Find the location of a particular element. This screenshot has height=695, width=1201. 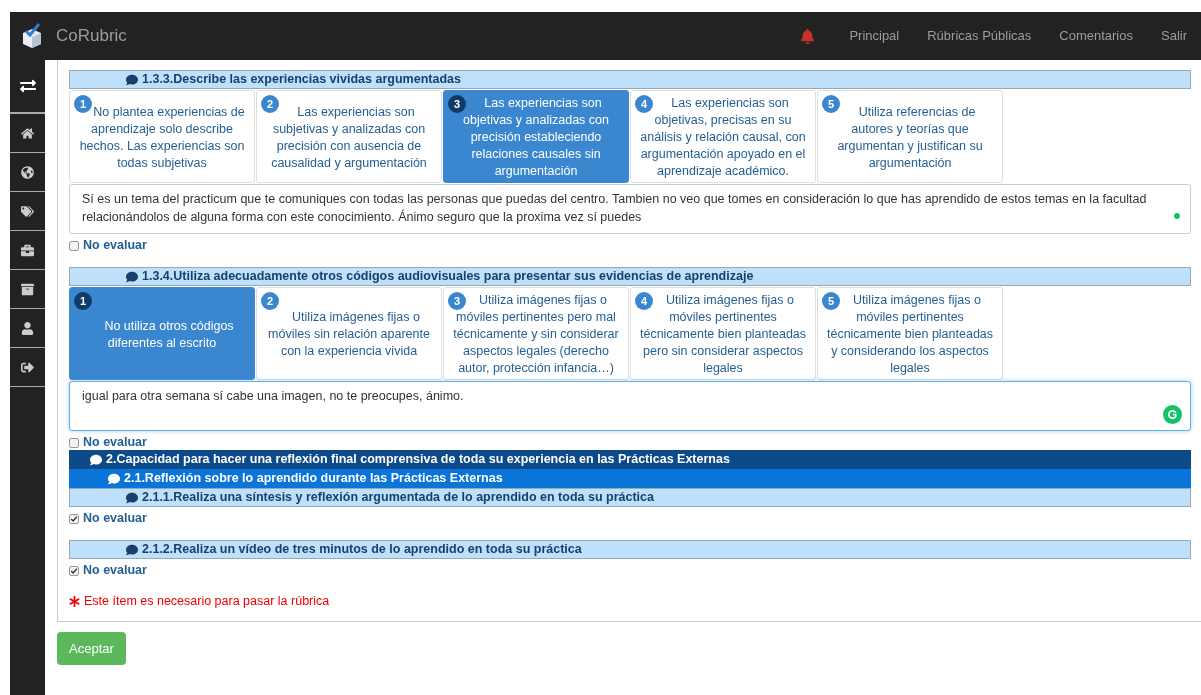

user-icon is located at coordinates (27, 328).